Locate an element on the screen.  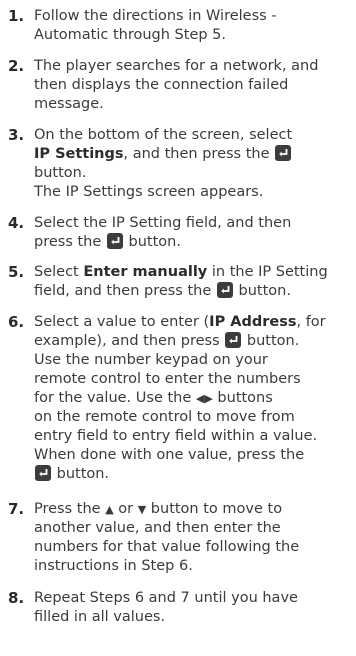
step-line: IP Settings, and then press the is located at coordinates (193, 154).